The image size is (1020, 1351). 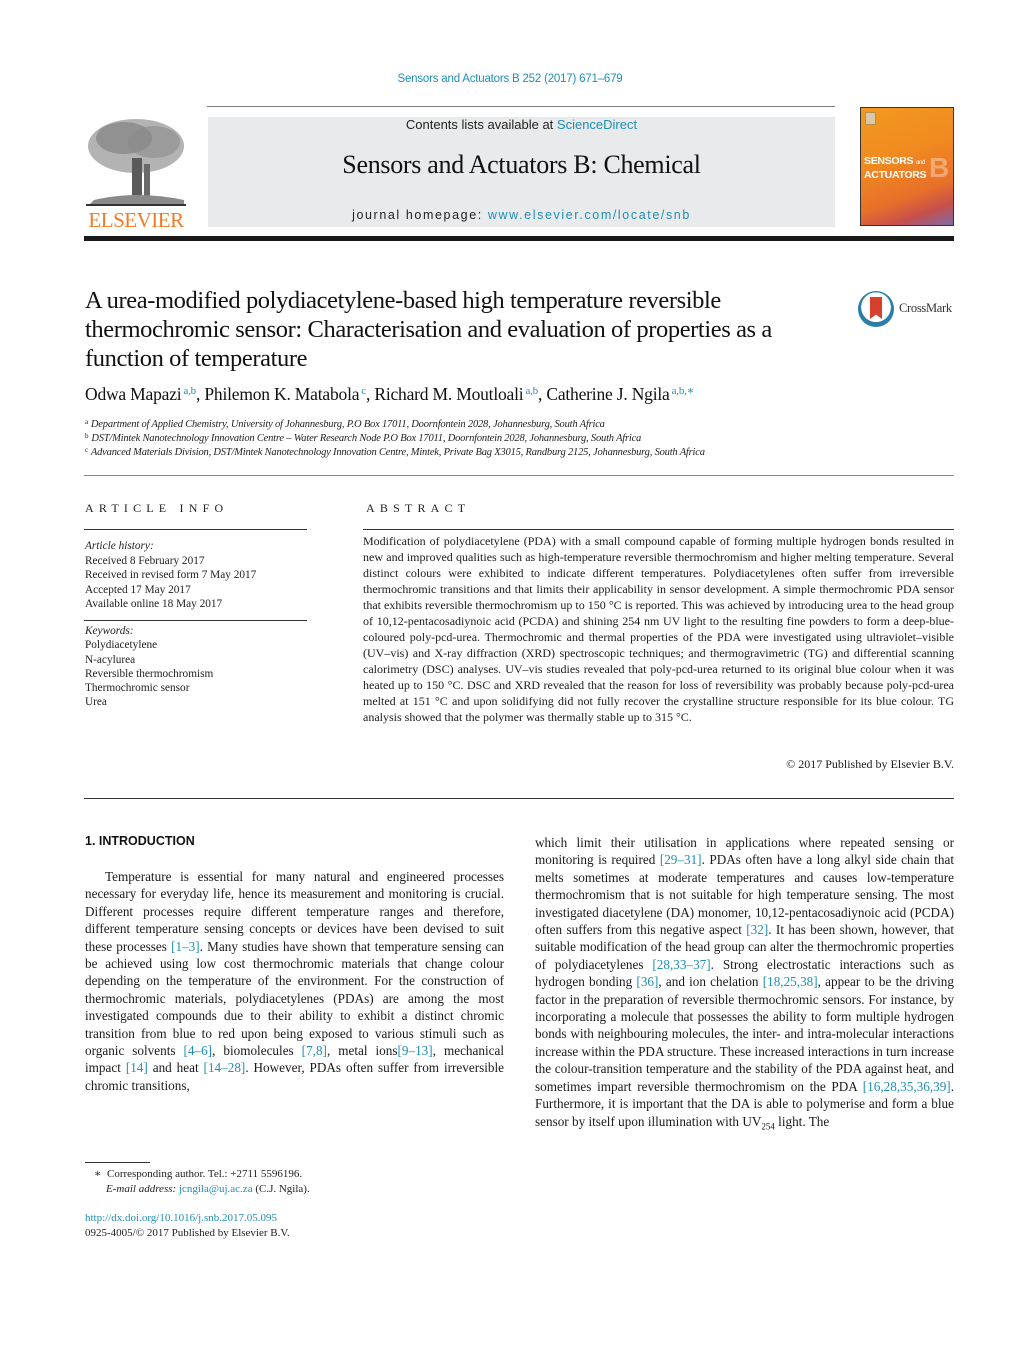 I want to click on journal-cover-image: SENSORS and ACTUATORS B, so click(x=907, y=166).